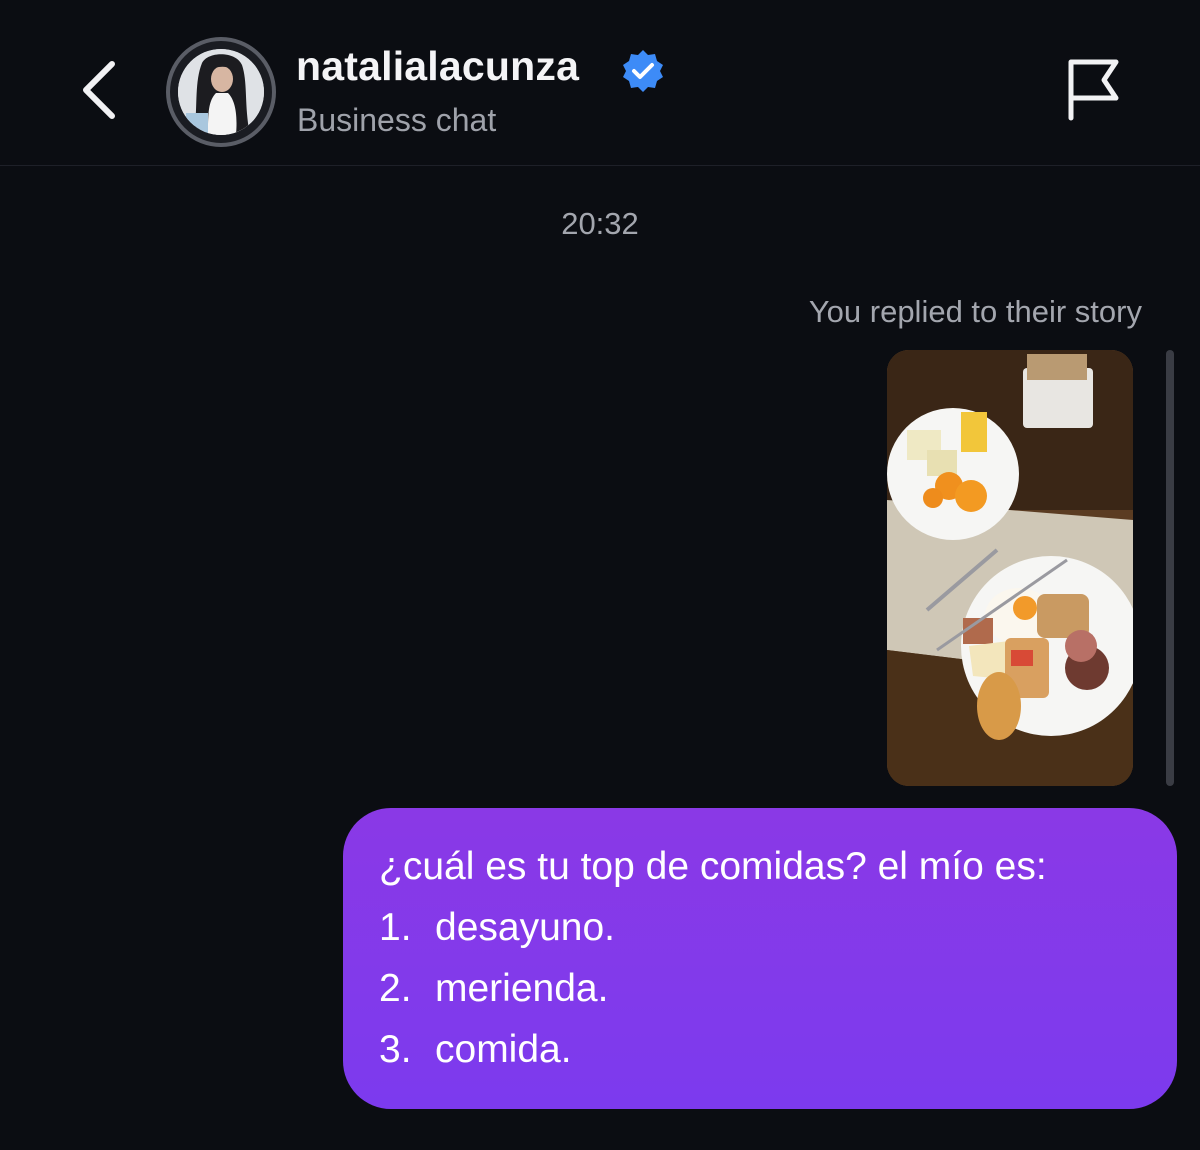  Describe the element at coordinates (497, 927) in the screenshot. I see `list-item: 1. desayuno.` at that location.